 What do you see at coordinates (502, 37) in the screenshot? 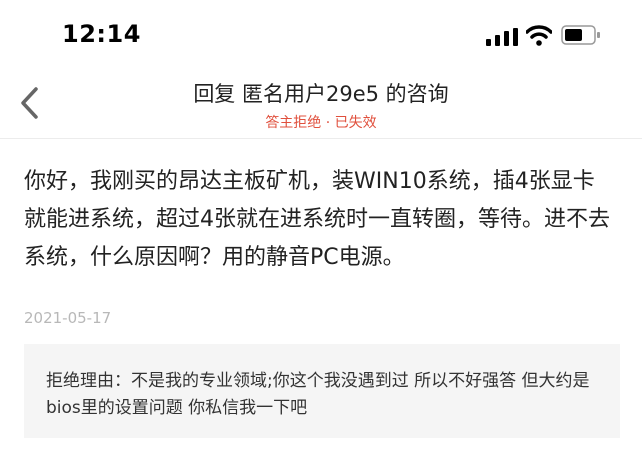
I see `cellular-signal-icon` at bounding box center [502, 37].